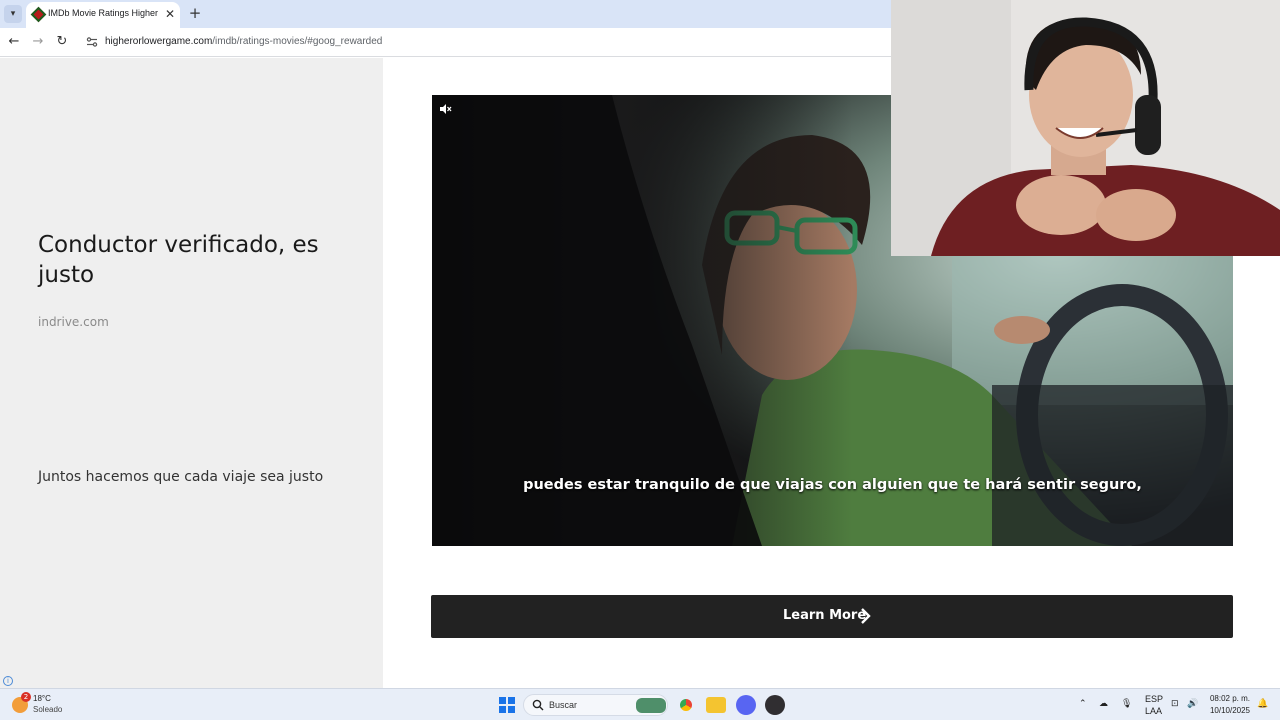 This screenshot has height=720, width=1280. What do you see at coordinates (195, 13) in the screenshot?
I see `new-tab-button: +` at bounding box center [195, 13].